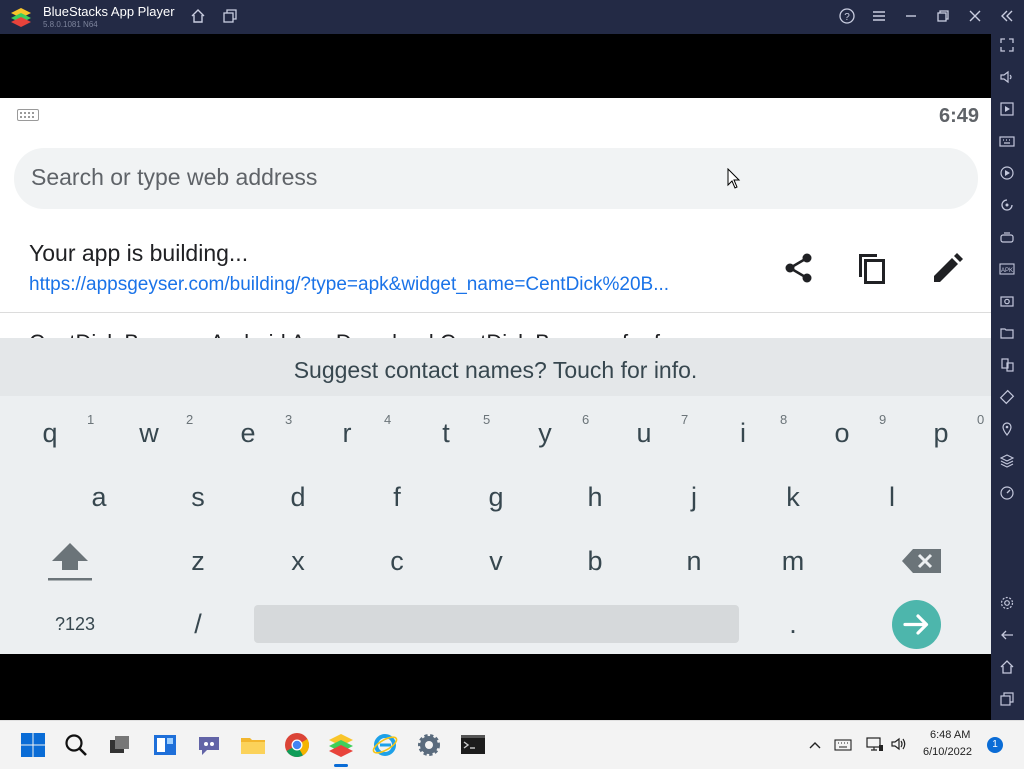 The width and height of the screenshot is (1024, 769). Describe the element at coordinates (815, 746) in the screenshot. I see `show-hidden-icons-chevron-icon` at that location.